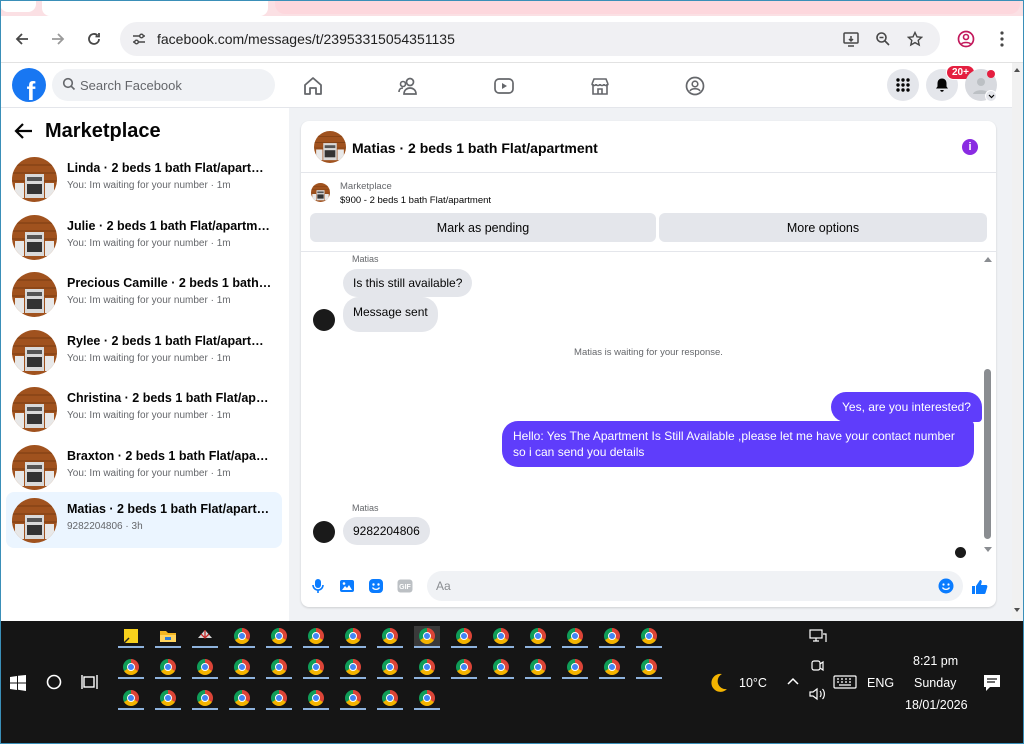 The image size is (1024, 744). Describe the element at coordinates (988, 550) in the screenshot. I see `scroll-down-icon` at that location.